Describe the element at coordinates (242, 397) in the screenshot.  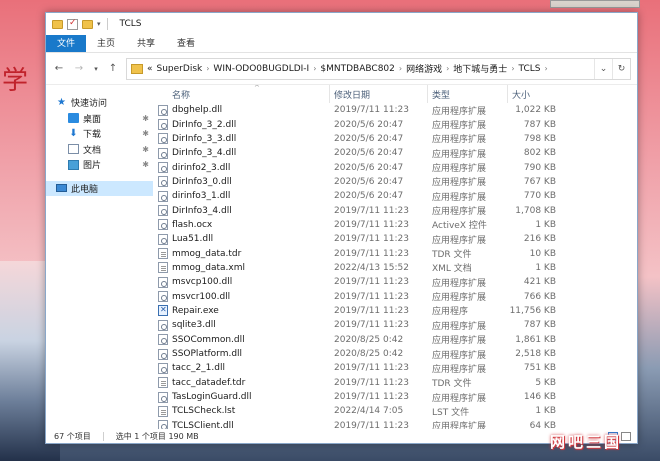
I see `file-name-cell: TasLoginGuard.dll` at that location.